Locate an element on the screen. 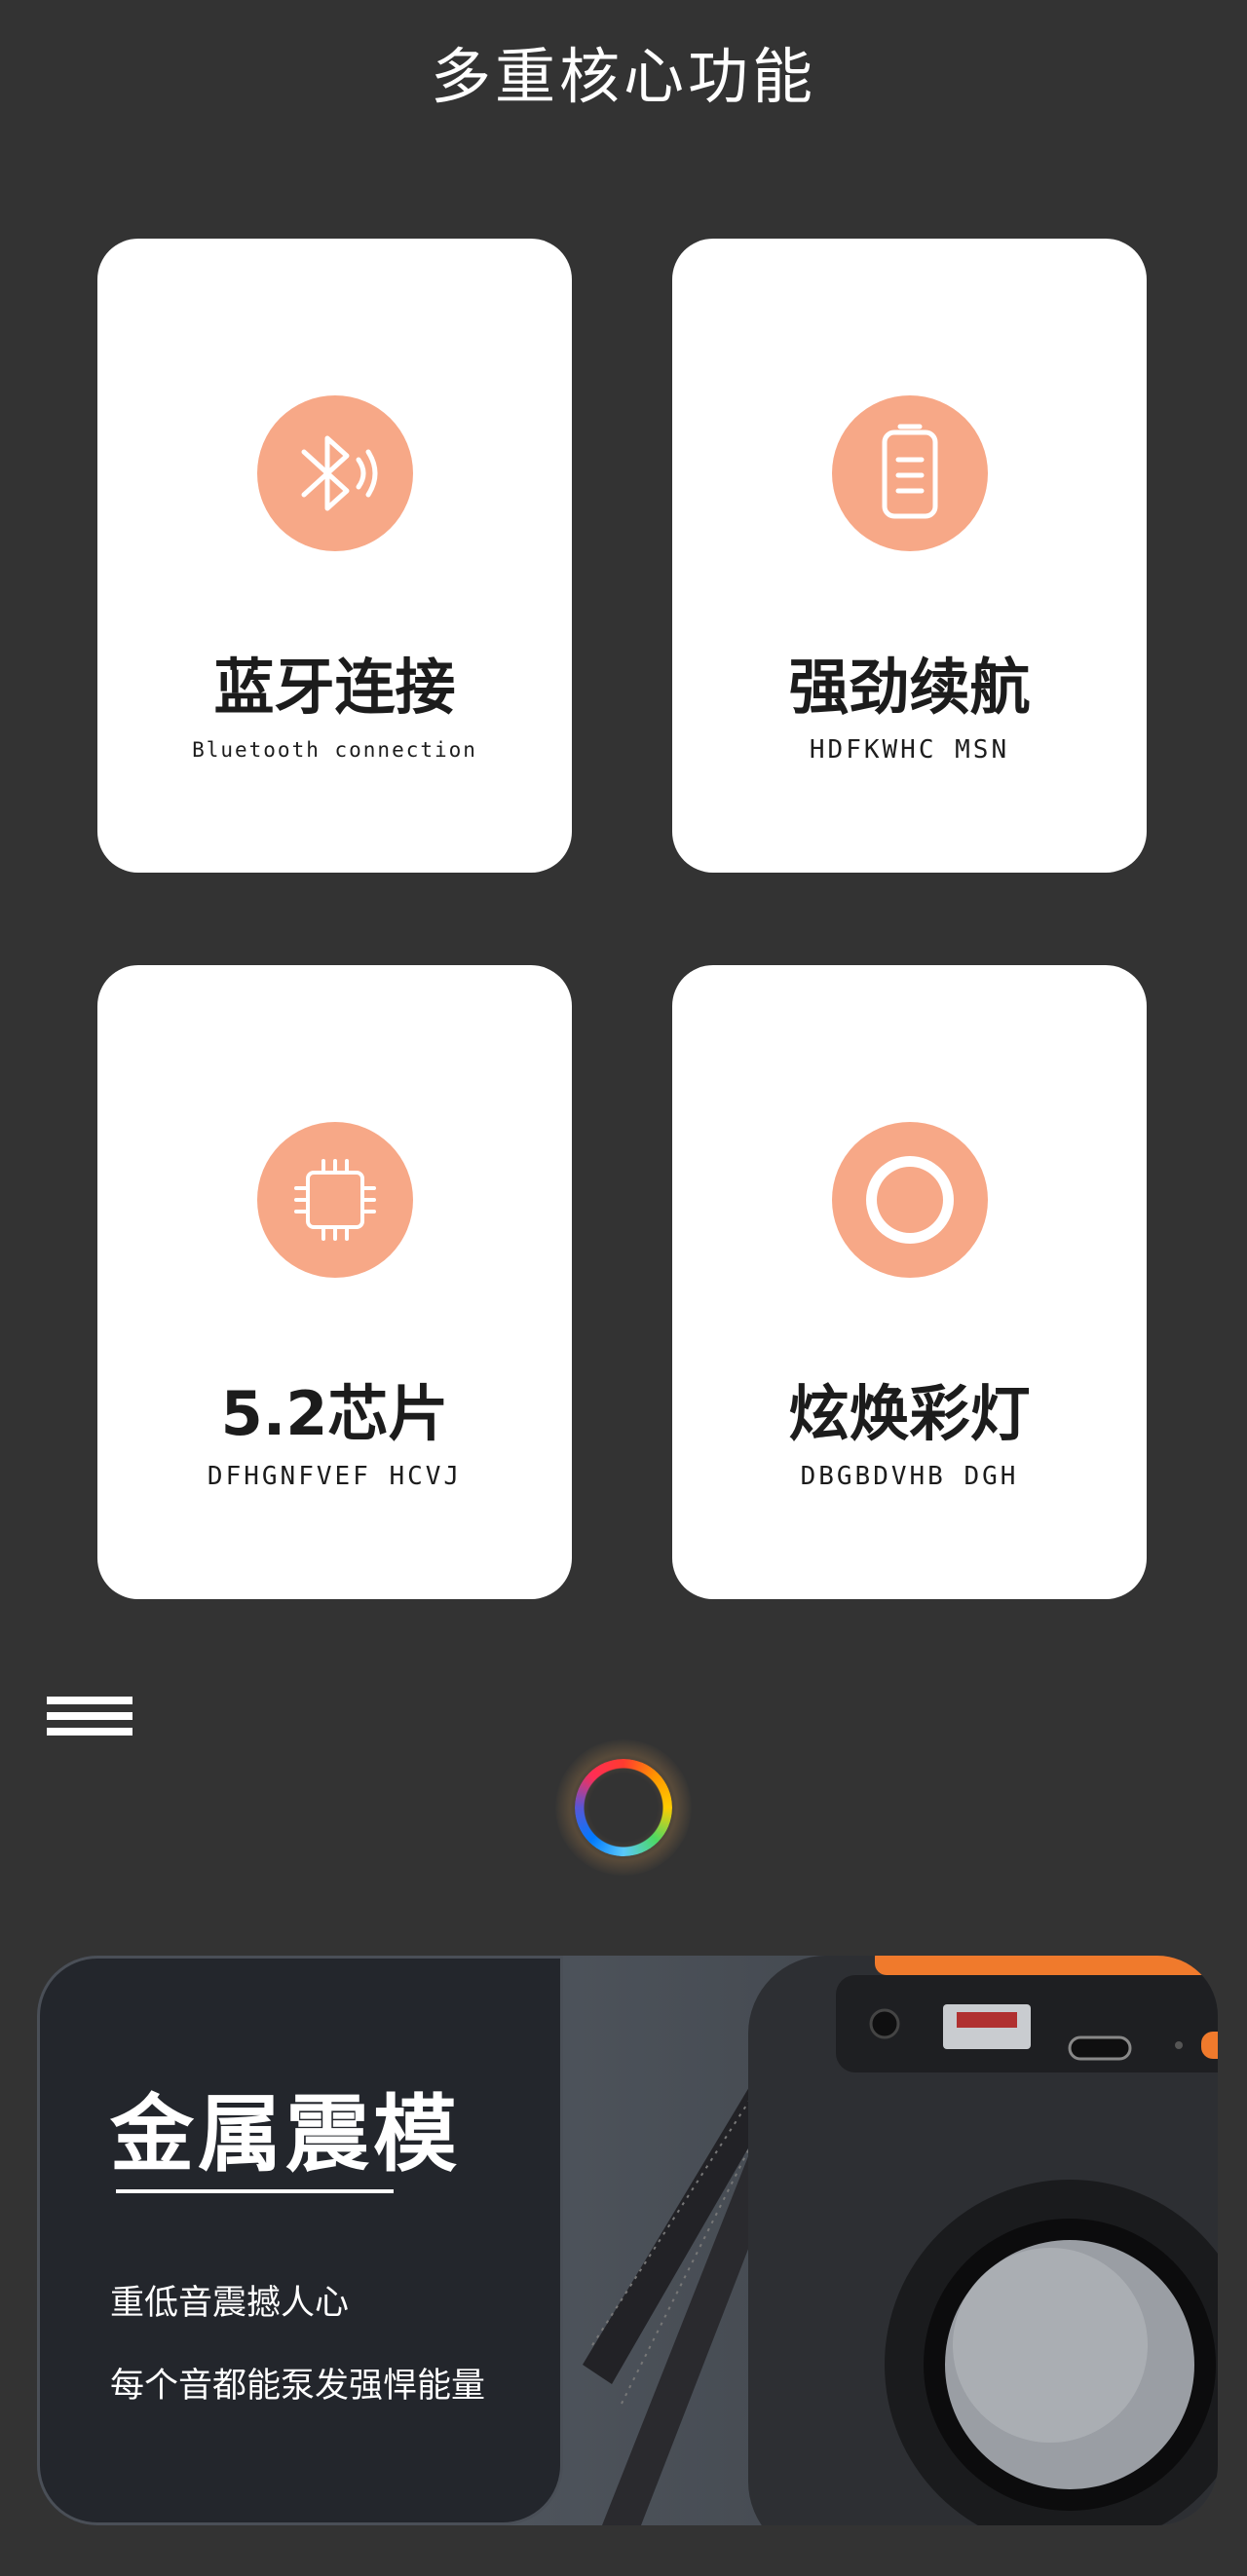  banner-divider is located at coordinates (255, 2191).